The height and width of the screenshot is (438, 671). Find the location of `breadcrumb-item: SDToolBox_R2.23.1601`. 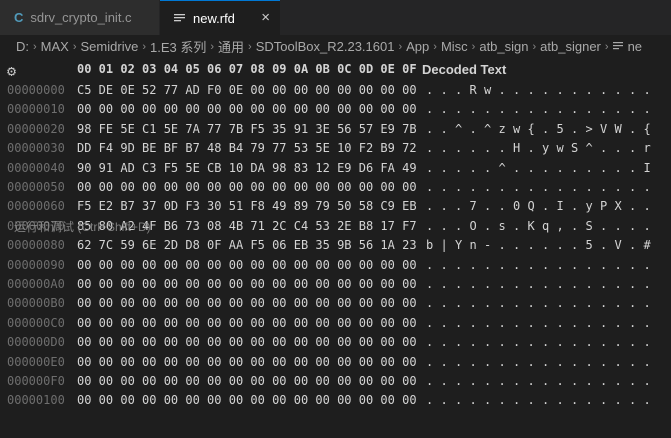

breadcrumb-item: SDToolBox_R2.23.1601 is located at coordinates (325, 46).